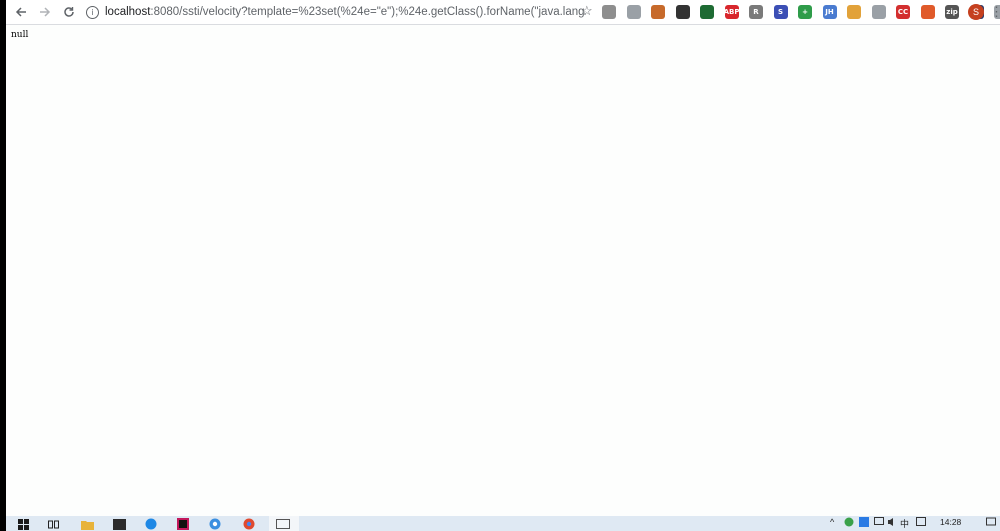 This screenshot has height=531, width=1000. What do you see at coordinates (878, 12) in the screenshot?
I see `window-ext-icon` at bounding box center [878, 12].